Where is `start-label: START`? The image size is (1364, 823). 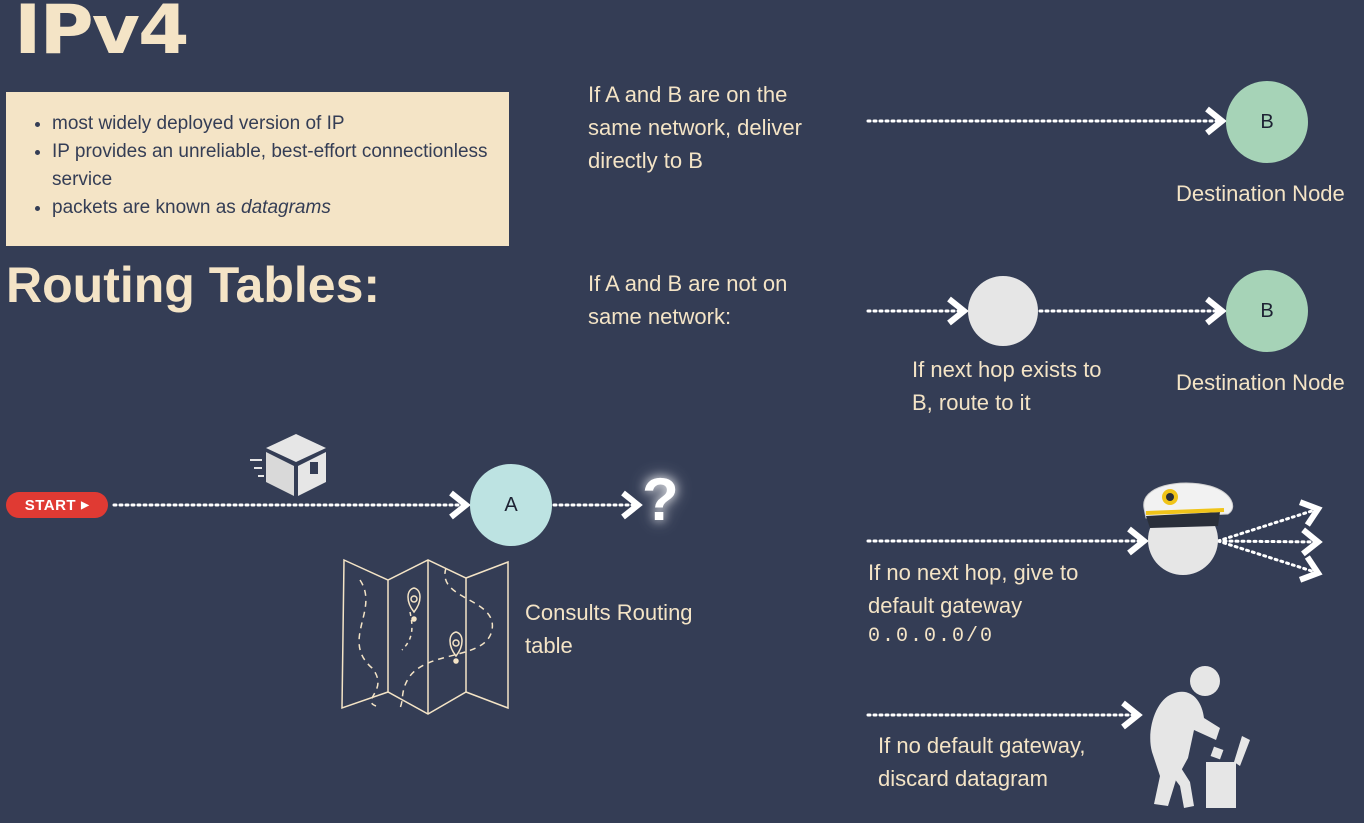
start-label: START is located at coordinates (50, 505).